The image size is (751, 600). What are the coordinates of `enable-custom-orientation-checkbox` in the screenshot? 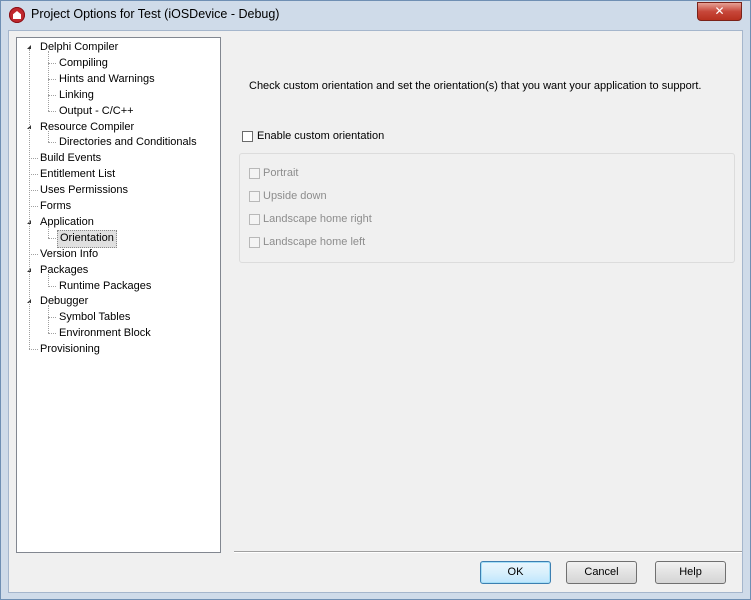 It's located at (247, 136).